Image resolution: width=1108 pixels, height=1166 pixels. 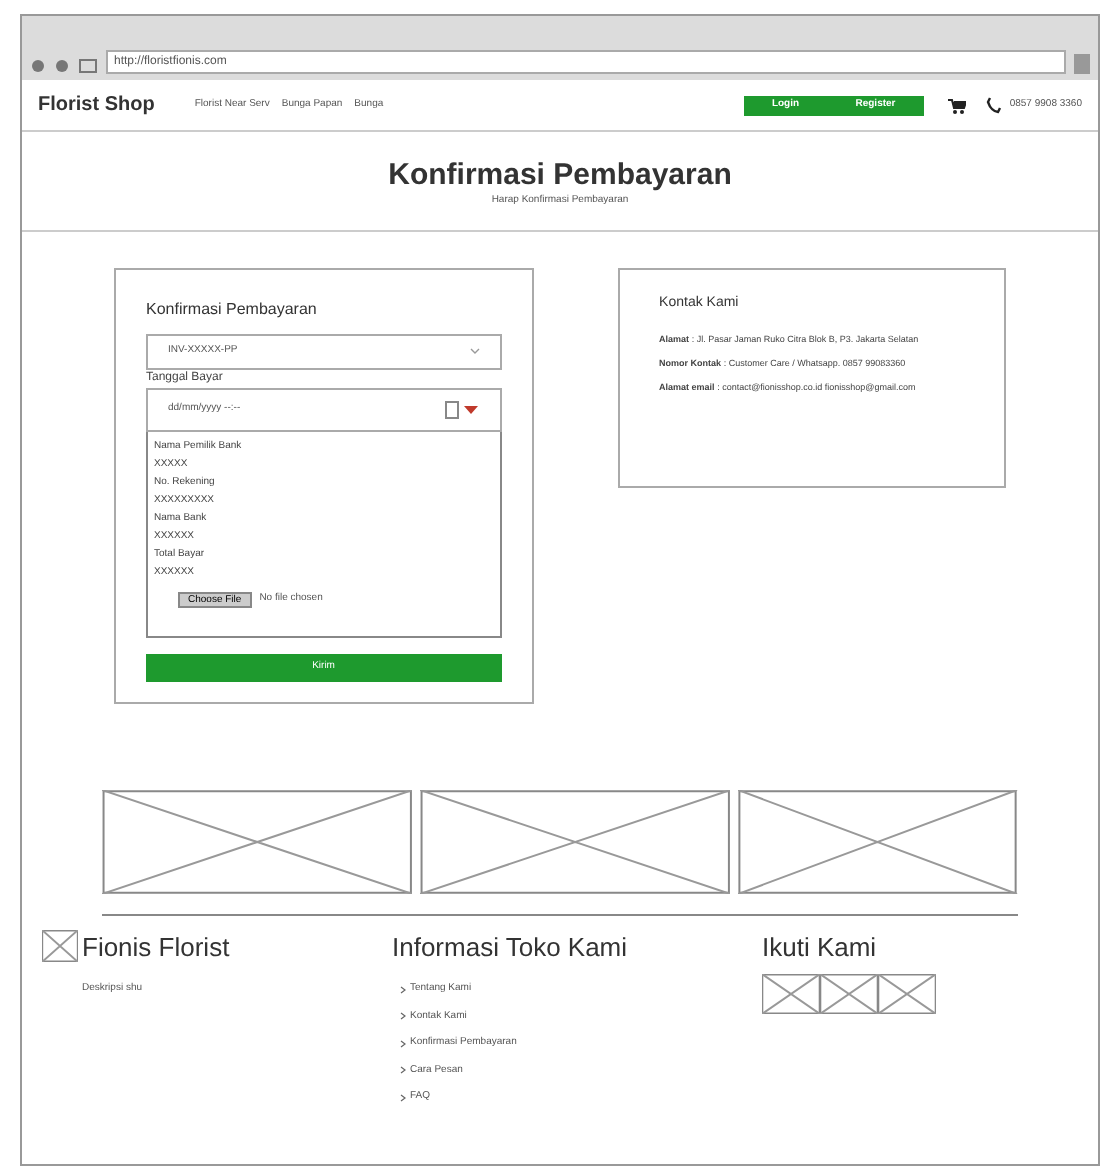 I want to click on phone-icon, so click(x=993, y=105).